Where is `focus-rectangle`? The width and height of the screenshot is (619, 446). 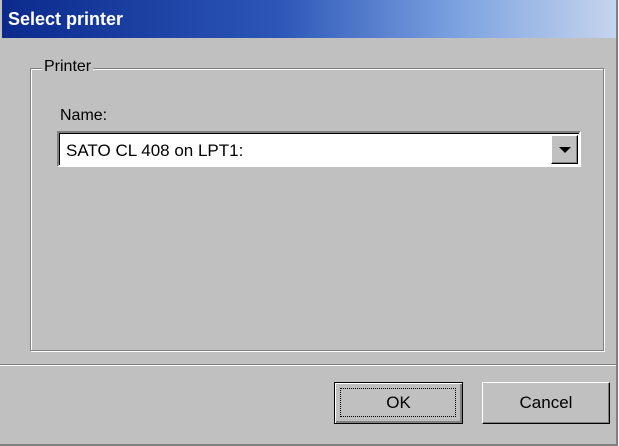
focus-rectangle is located at coordinates (398, 402).